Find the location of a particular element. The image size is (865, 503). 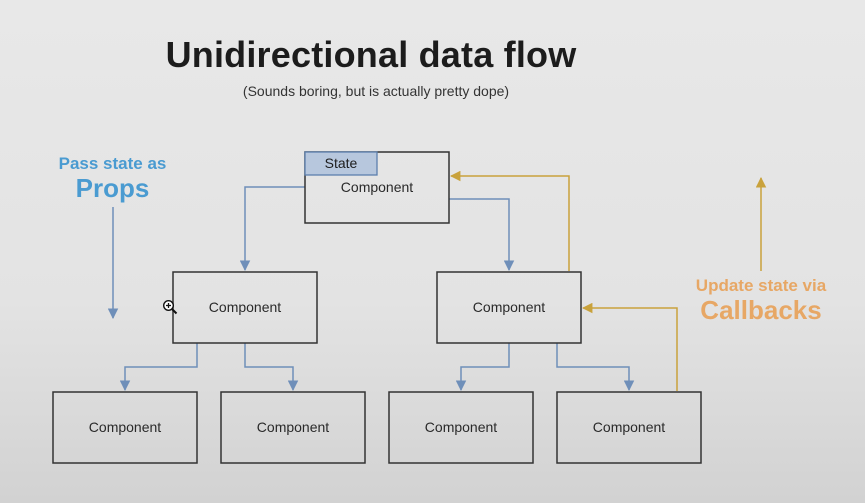

component-box-leaf-4: Component is located at coordinates (629, 427).